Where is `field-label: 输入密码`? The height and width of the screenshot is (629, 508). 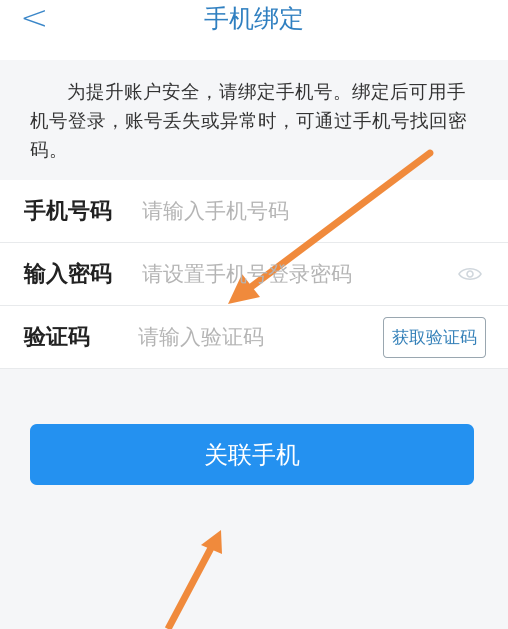
field-label: 输入密码 is located at coordinates (68, 274).